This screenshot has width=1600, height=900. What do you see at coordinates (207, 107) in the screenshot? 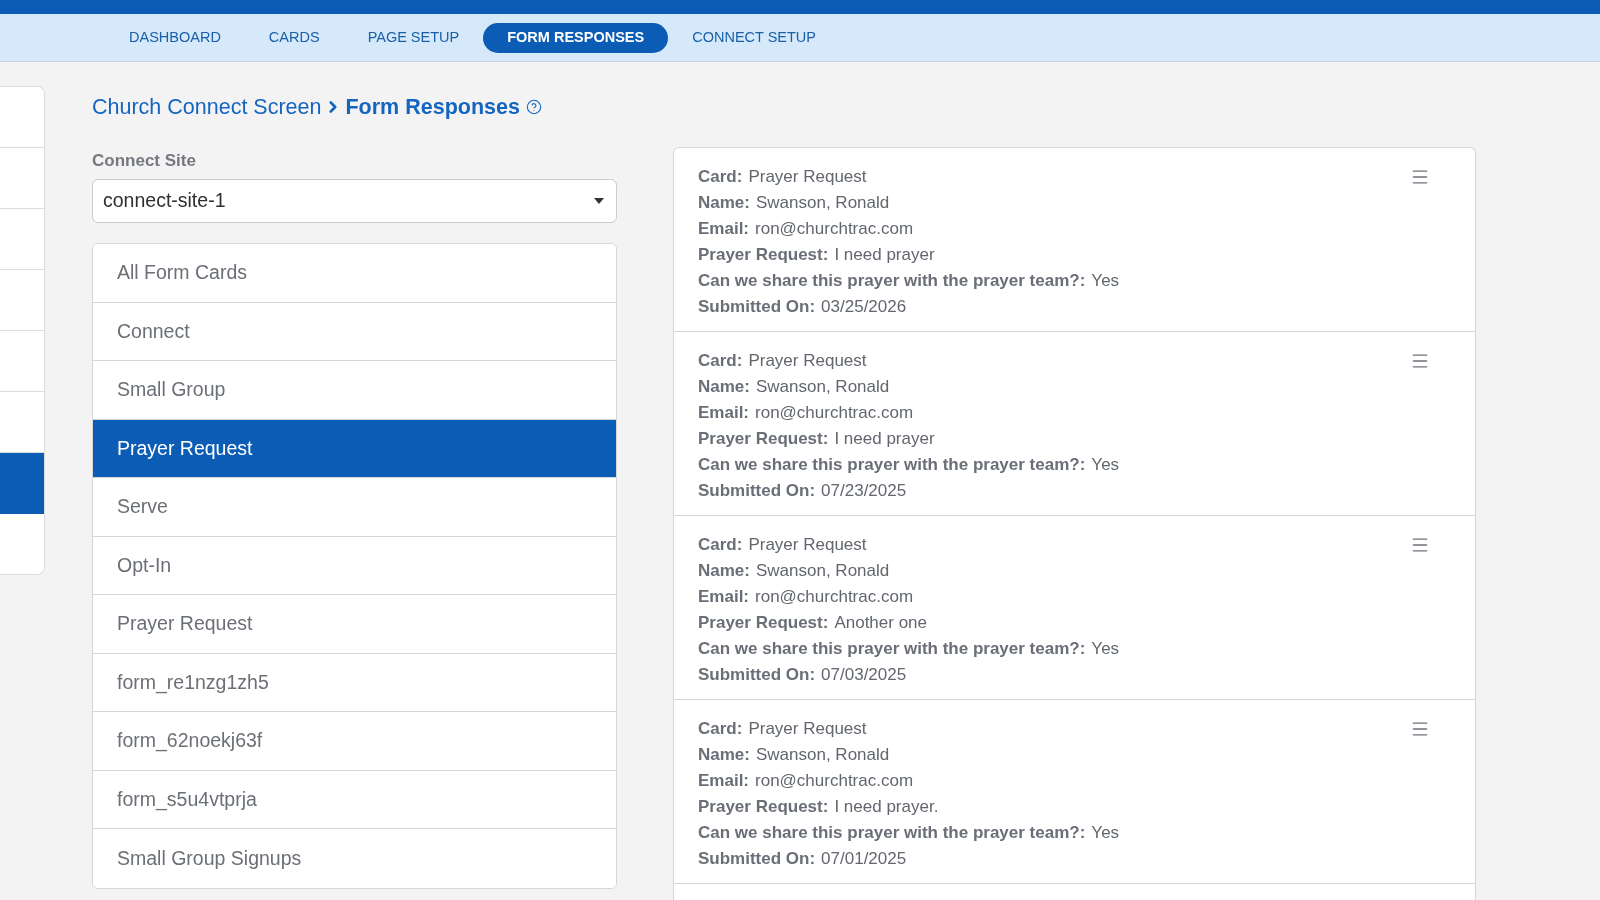
I see `breadcrumb-link: Church Connect Screen` at bounding box center [207, 107].